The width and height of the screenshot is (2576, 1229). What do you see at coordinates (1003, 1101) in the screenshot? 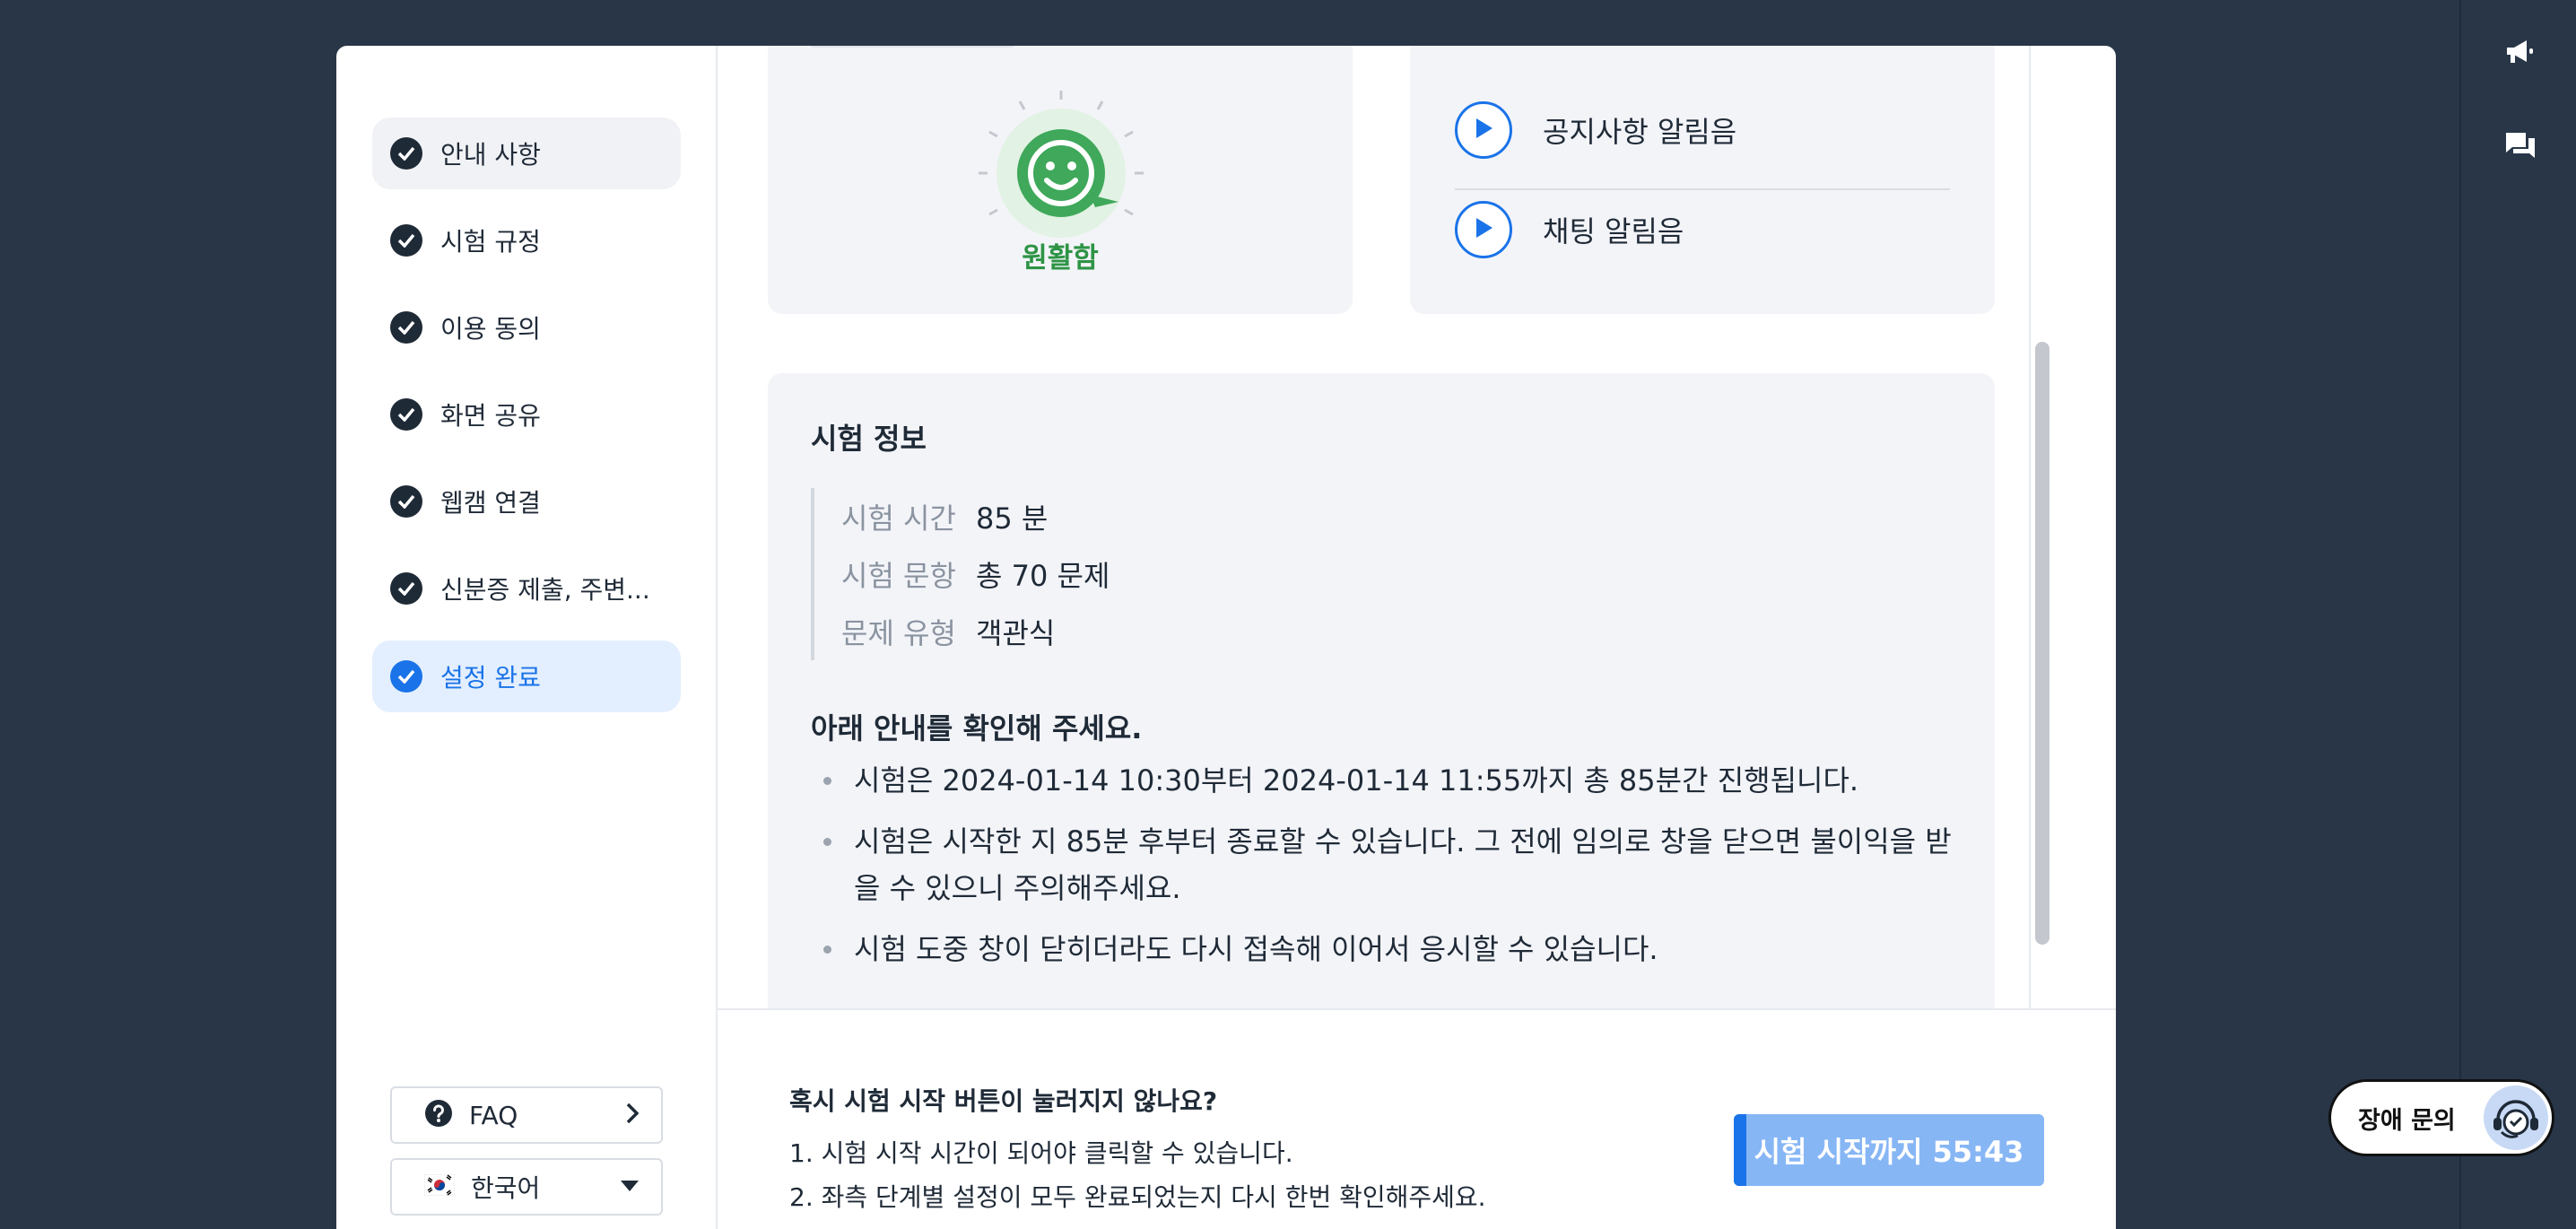
I see `help-title: 혹시 시험 시작 버튼이 눌러지지 않나요?` at bounding box center [1003, 1101].